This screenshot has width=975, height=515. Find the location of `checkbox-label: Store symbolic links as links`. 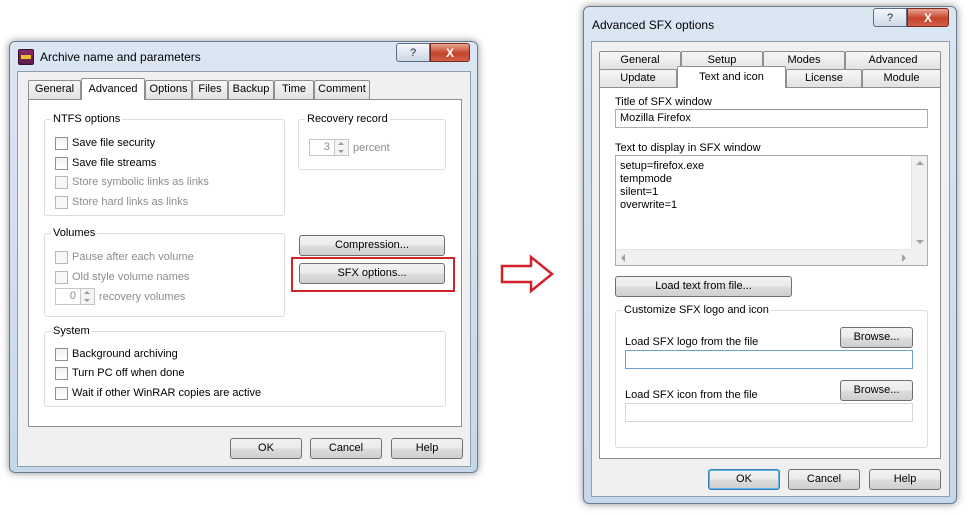

checkbox-label: Store symbolic links as links is located at coordinates (140, 182).